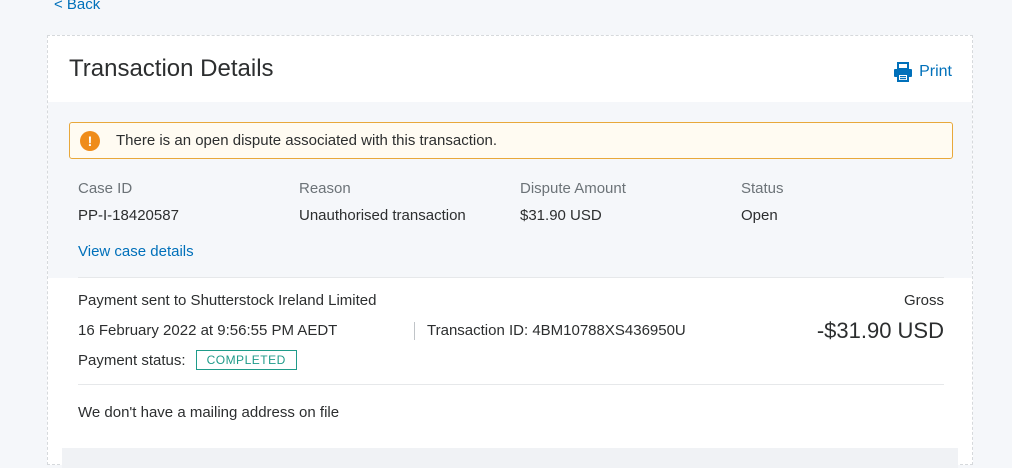  Describe the element at coordinates (105, 188) in the screenshot. I see `case-id-label: Case ID` at that location.